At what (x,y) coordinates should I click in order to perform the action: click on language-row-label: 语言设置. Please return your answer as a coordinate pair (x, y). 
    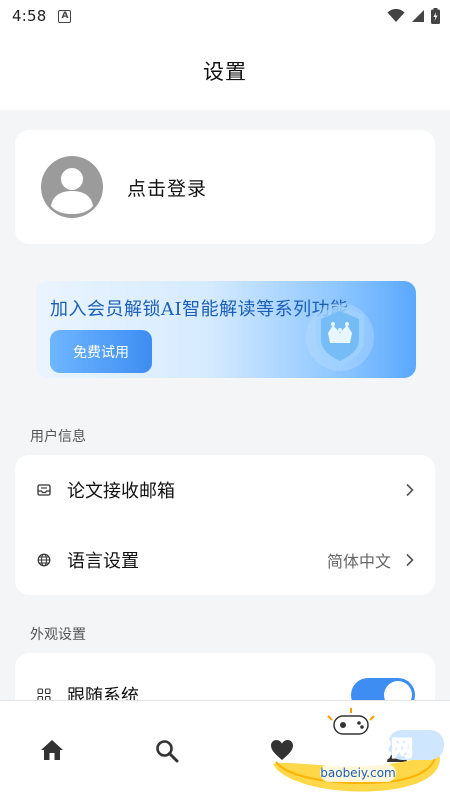
    Looking at the image, I should click on (103, 561).